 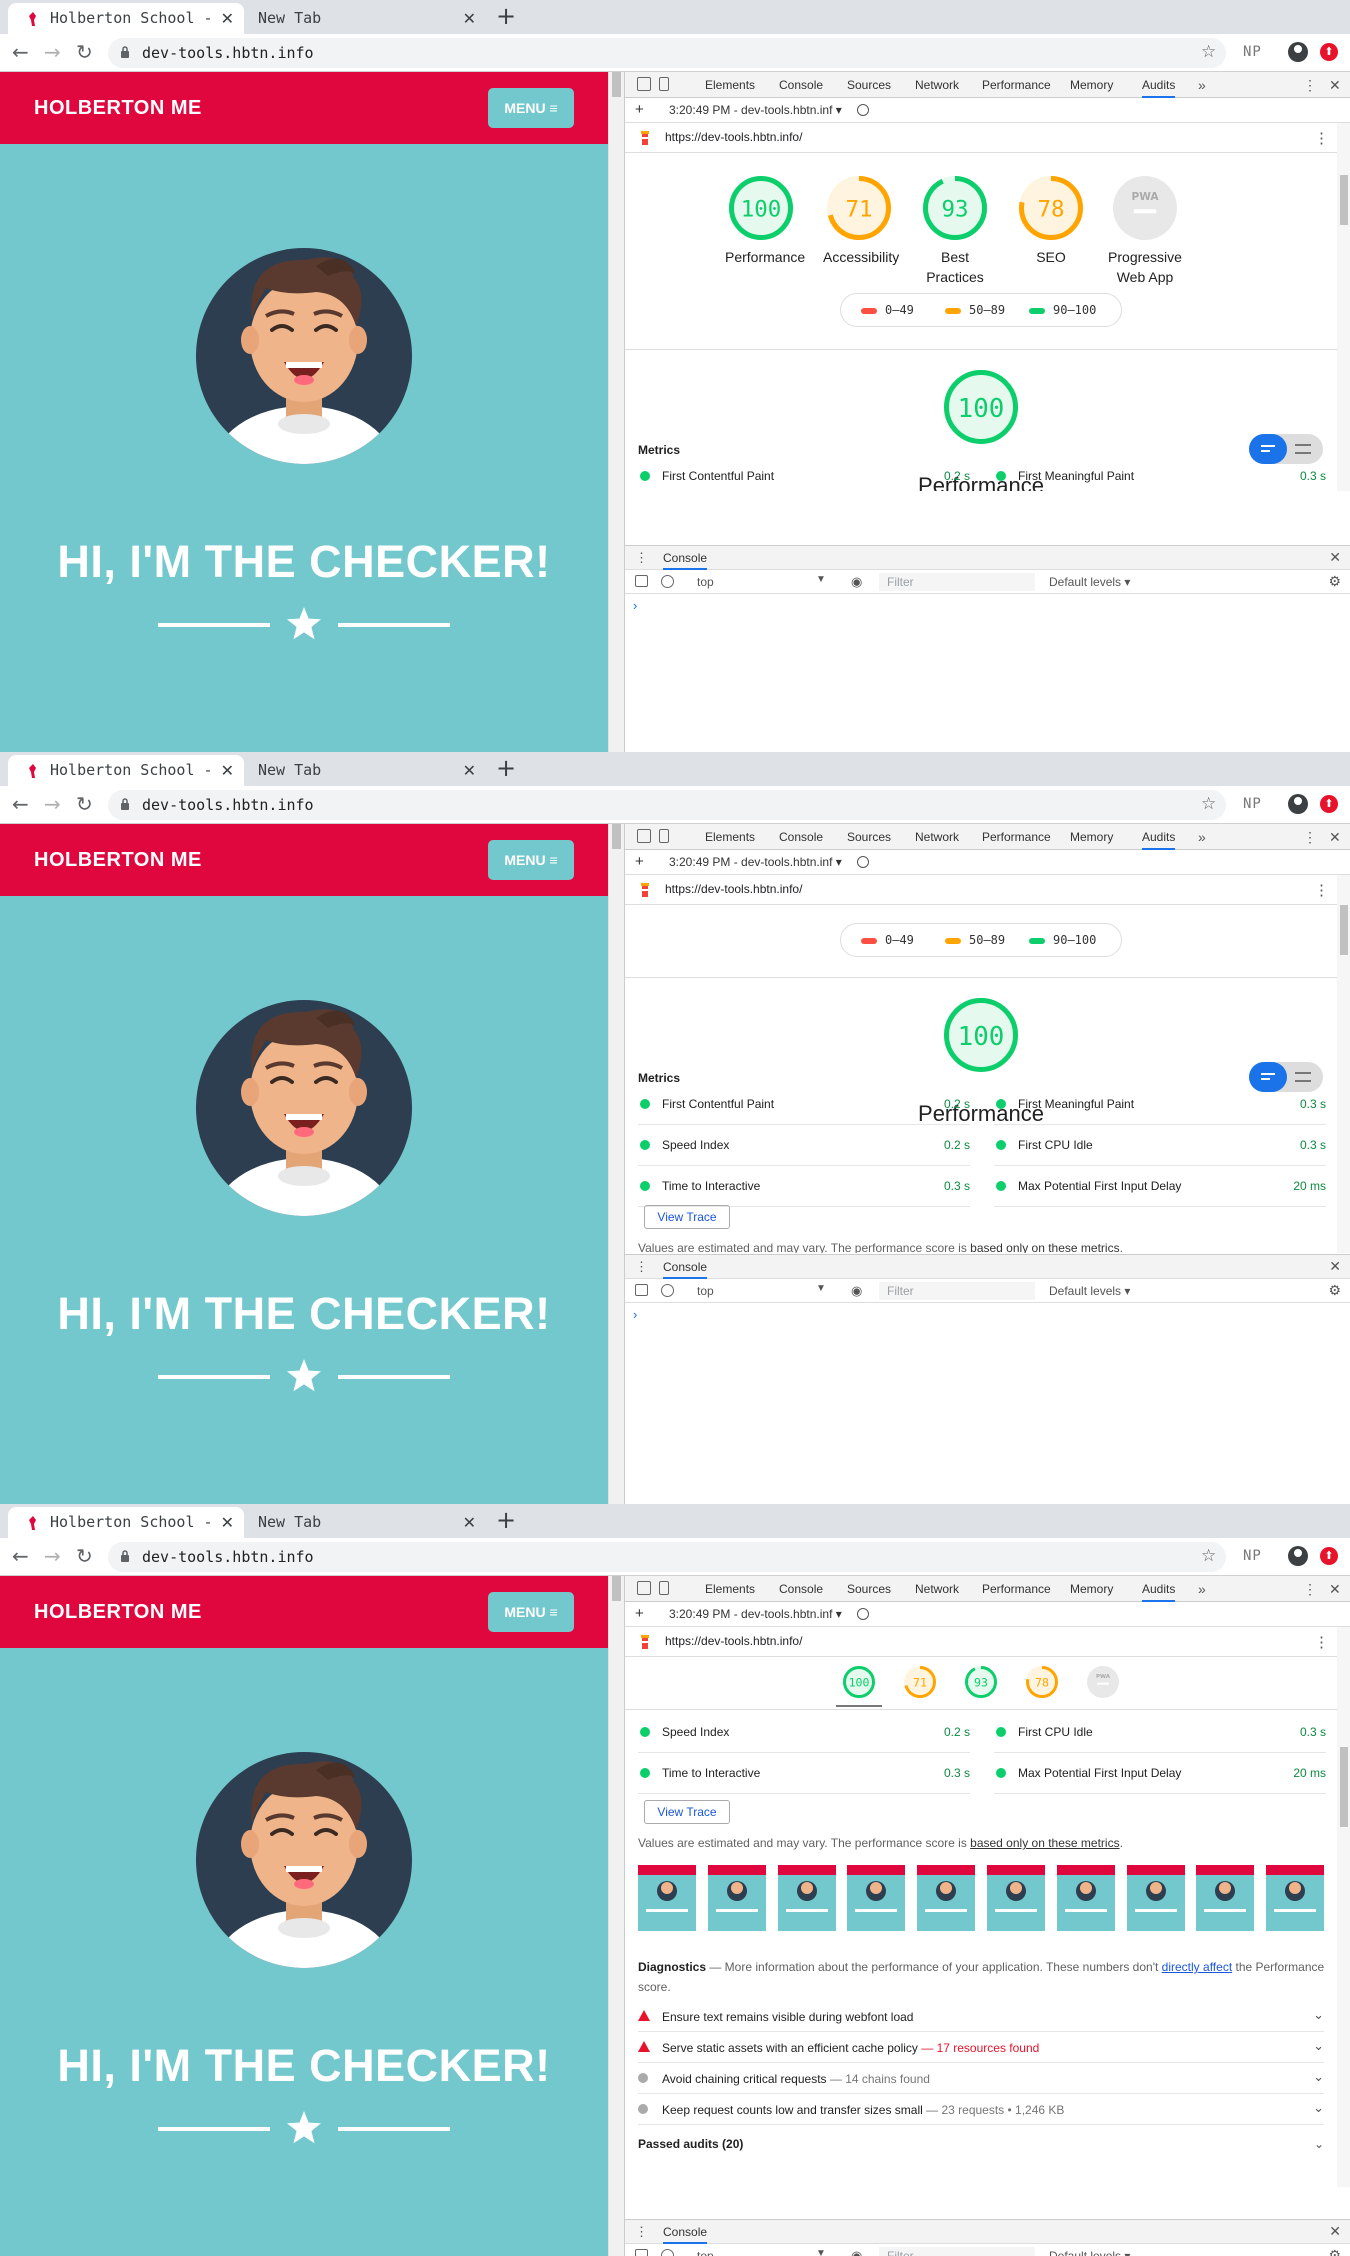 I want to click on compact-score-gauge: PWA, so click(x=1103, y=1682).